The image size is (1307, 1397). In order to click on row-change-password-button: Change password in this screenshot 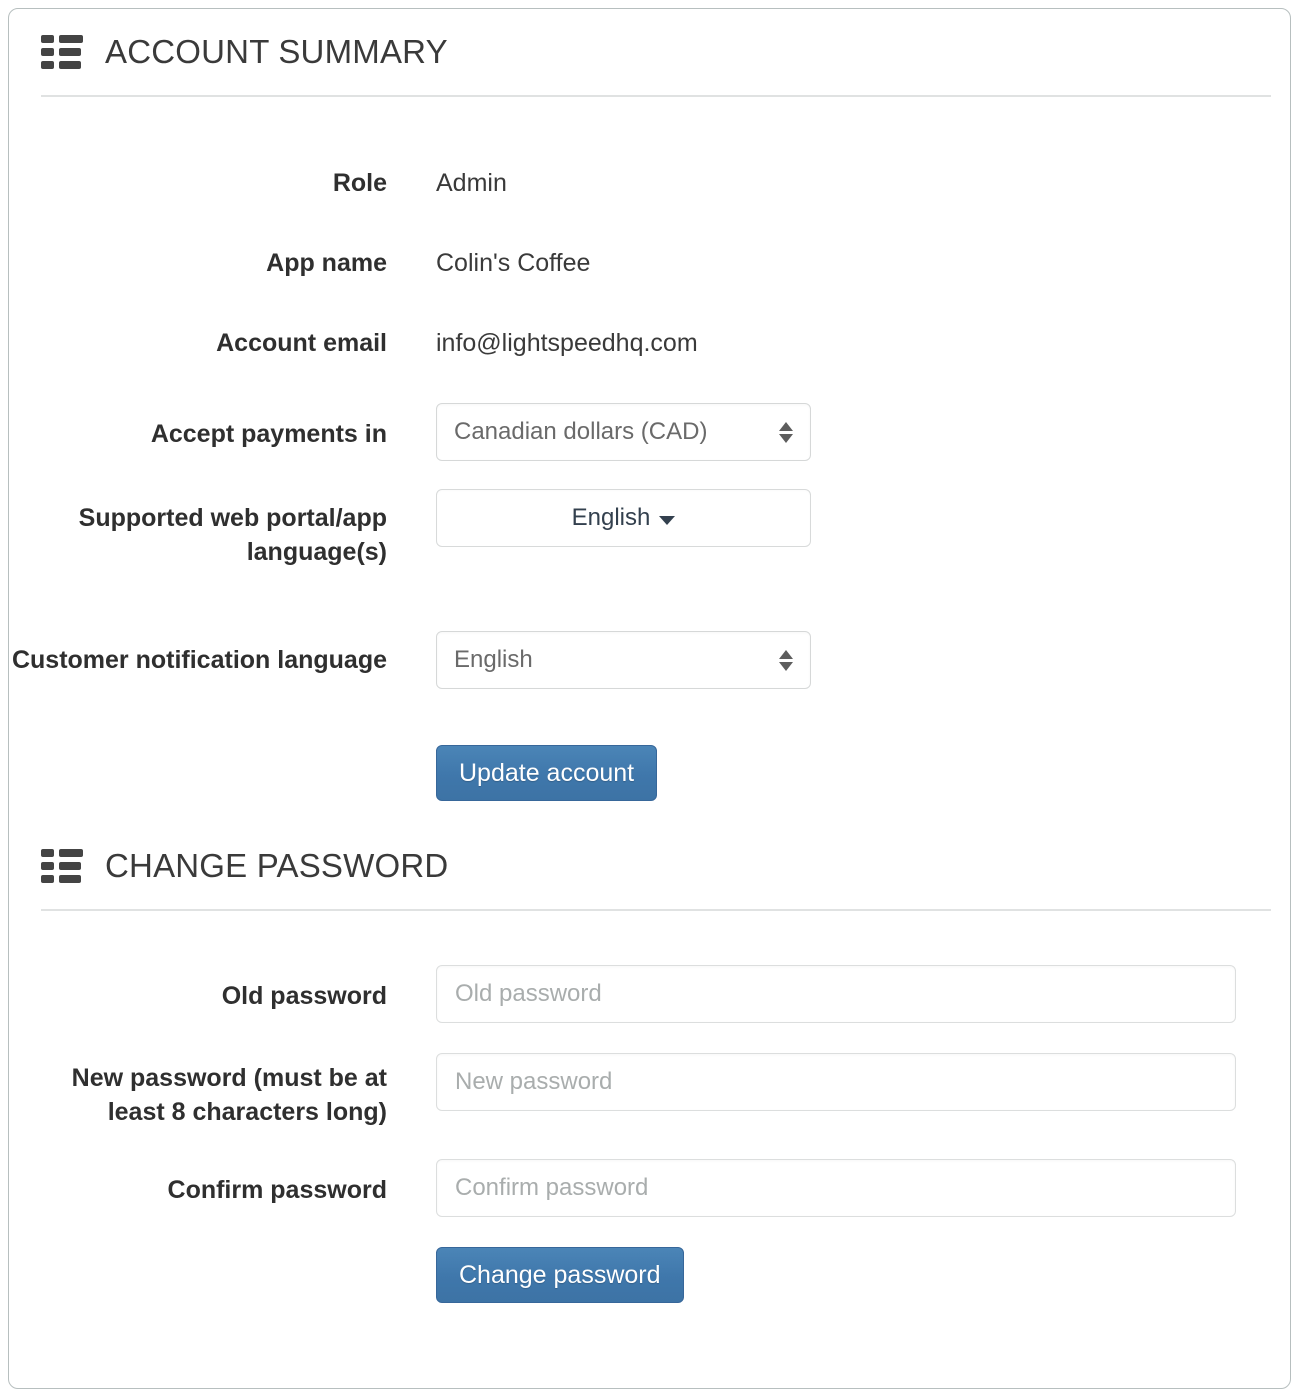, I will do `click(649, 1275)`.